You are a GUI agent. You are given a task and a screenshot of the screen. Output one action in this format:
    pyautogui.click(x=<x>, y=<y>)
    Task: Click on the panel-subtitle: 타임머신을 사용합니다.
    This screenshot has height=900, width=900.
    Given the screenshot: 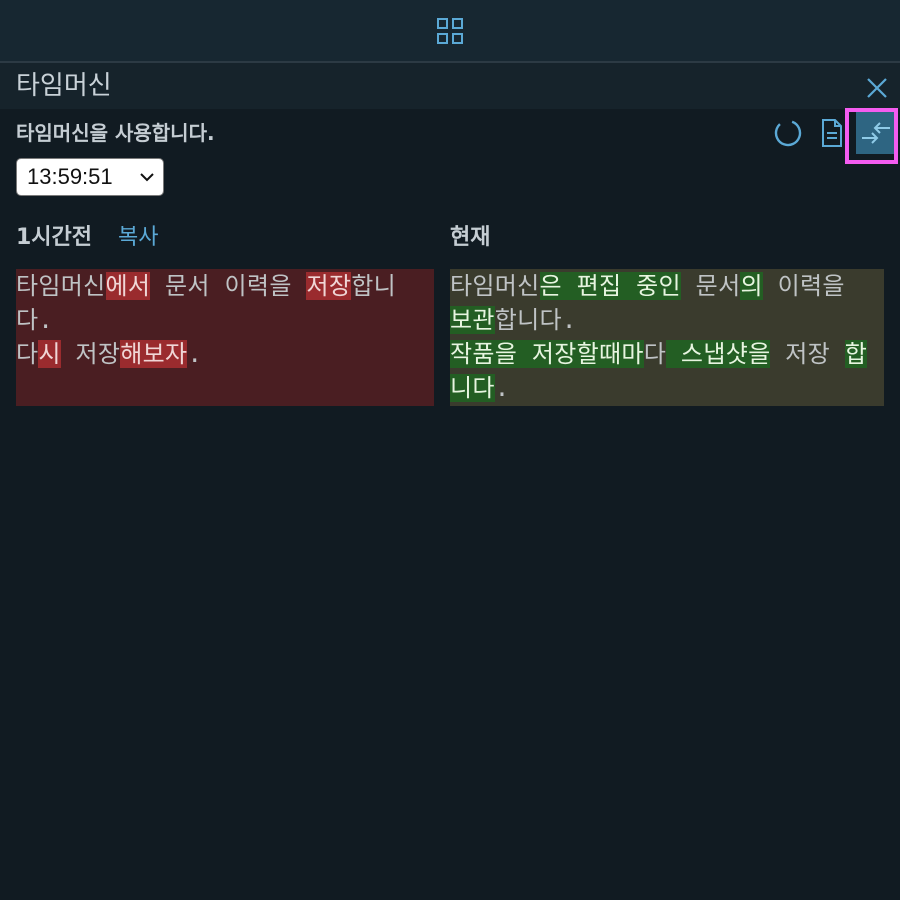 What is the action you would take?
    pyautogui.click(x=115, y=133)
    